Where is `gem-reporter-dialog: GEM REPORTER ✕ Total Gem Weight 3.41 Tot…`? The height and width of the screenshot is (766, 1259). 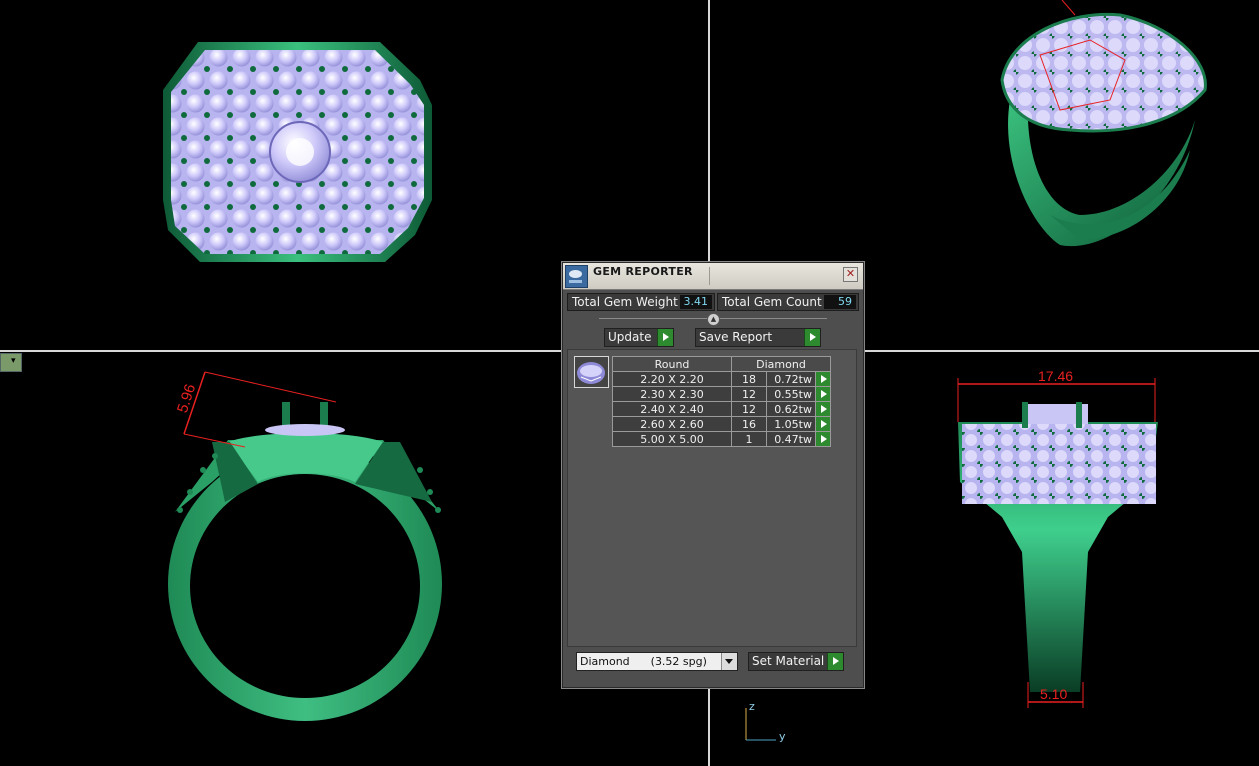 gem-reporter-dialog: GEM REPORTER ✕ Total Gem Weight 3.41 Tot… is located at coordinates (713, 475).